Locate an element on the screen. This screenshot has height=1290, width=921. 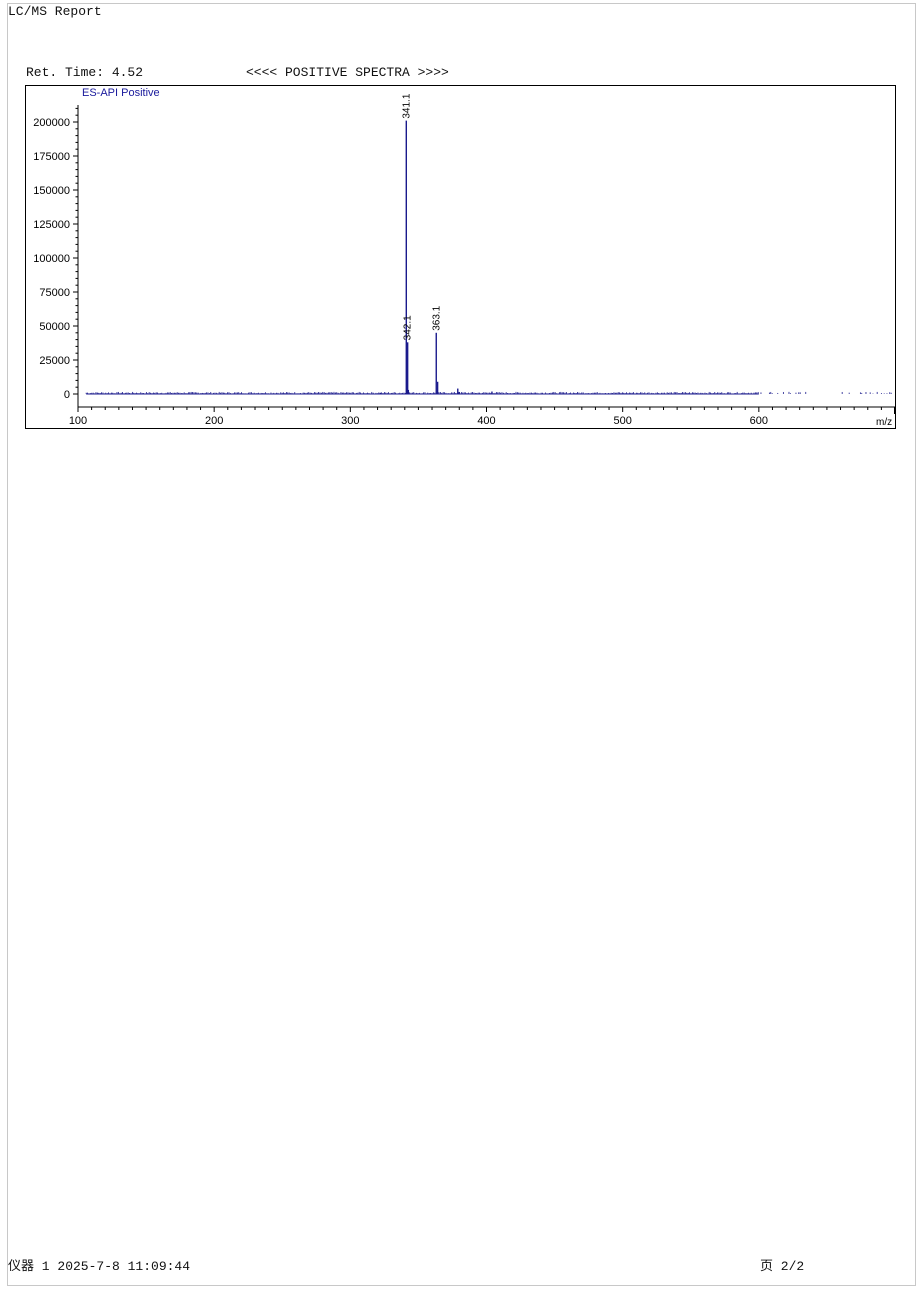
footer-page-number: 页 2/2 is located at coordinates (782, 1266).